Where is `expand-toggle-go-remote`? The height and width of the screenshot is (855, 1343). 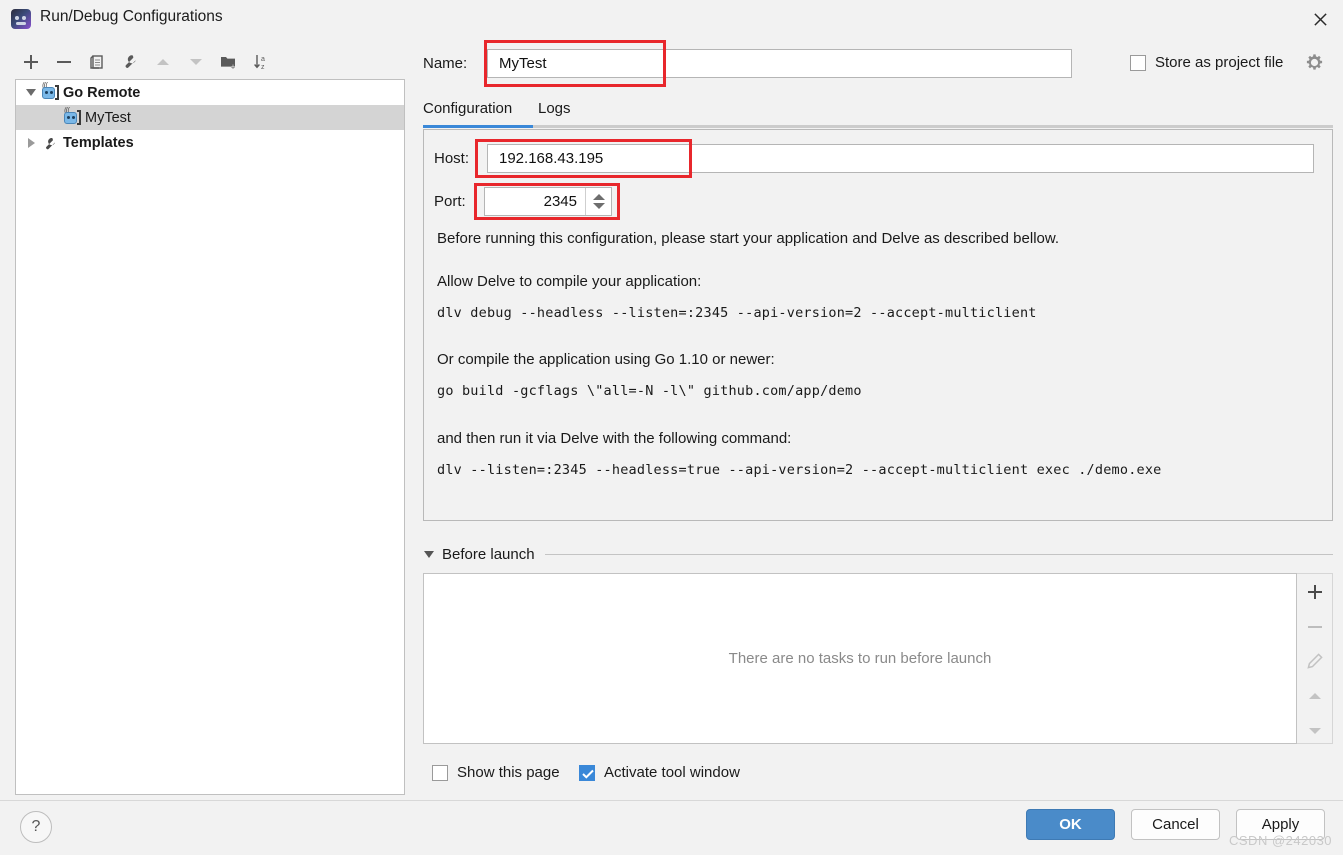
expand-toggle-go-remote is located at coordinates (31, 92).